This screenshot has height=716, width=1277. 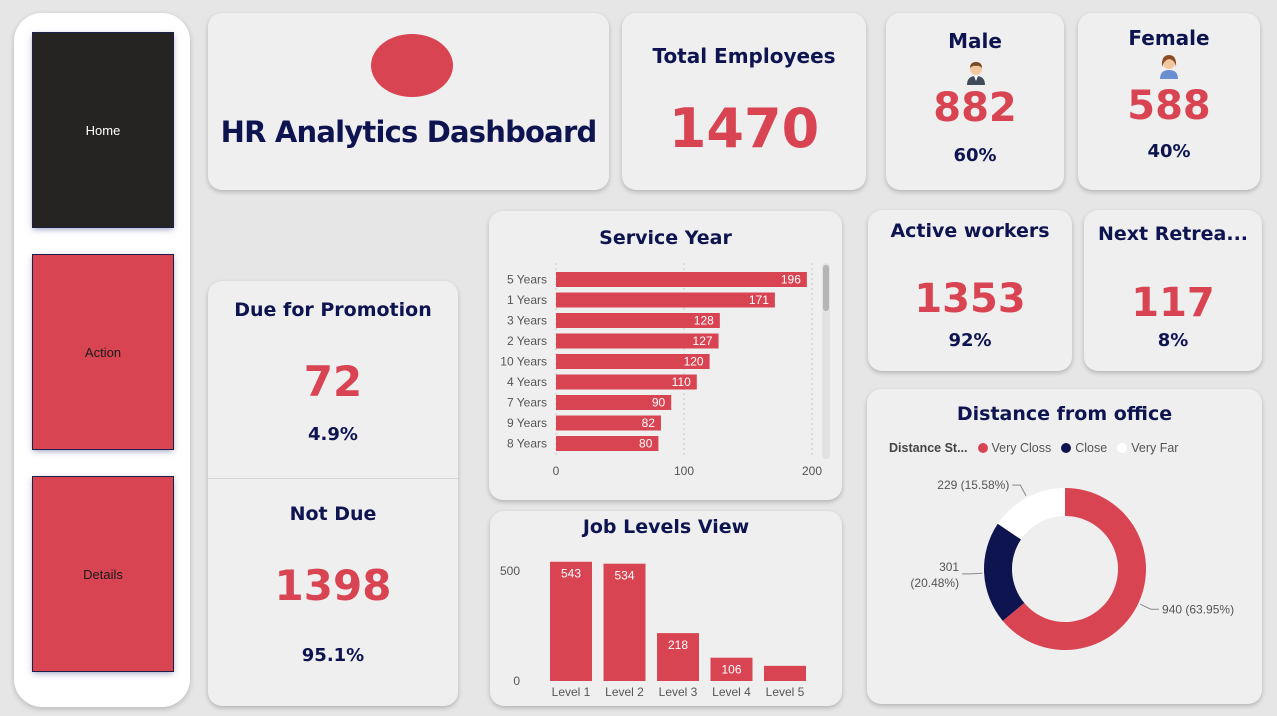 I want to click on female-value: 588, so click(x=1169, y=106).